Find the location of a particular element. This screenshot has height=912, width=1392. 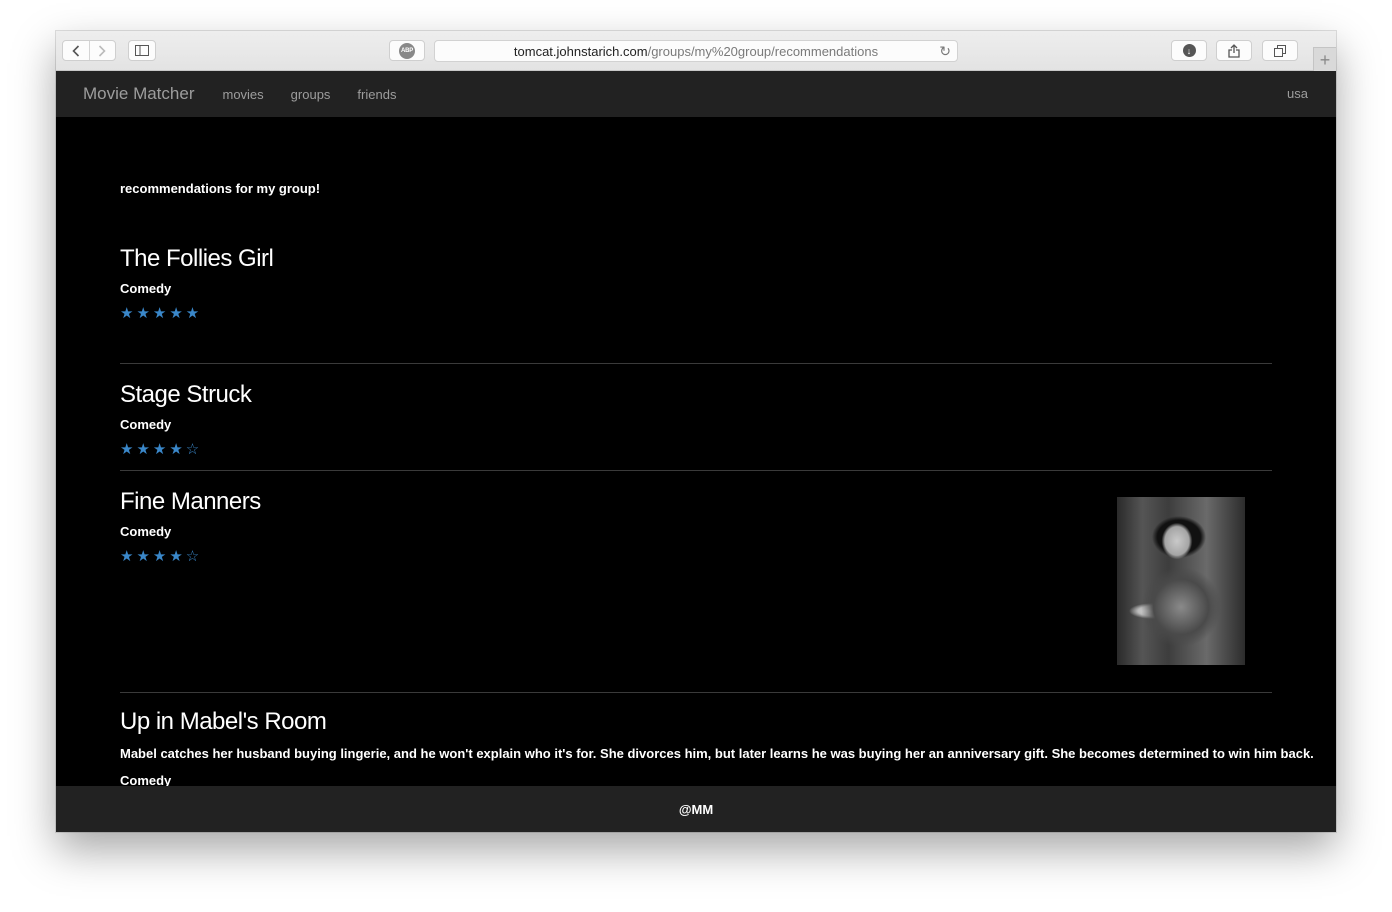

footer-text: @MM is located at coordinates (696, 809).